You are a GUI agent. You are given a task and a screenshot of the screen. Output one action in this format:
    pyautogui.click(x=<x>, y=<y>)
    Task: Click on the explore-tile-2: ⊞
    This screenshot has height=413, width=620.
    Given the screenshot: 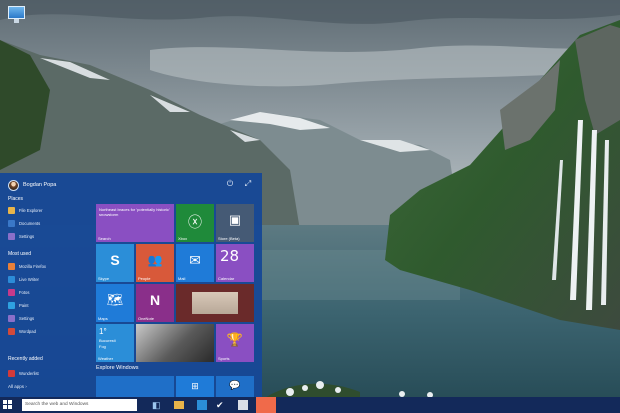 What is the action you would take?
    pyautogui.click(x=195, y=386)
    